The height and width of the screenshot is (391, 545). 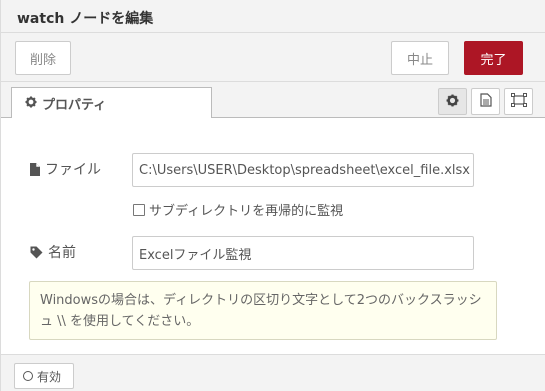 I want to click on enable-toggle-button: 有効, so click(x=44, y=376).